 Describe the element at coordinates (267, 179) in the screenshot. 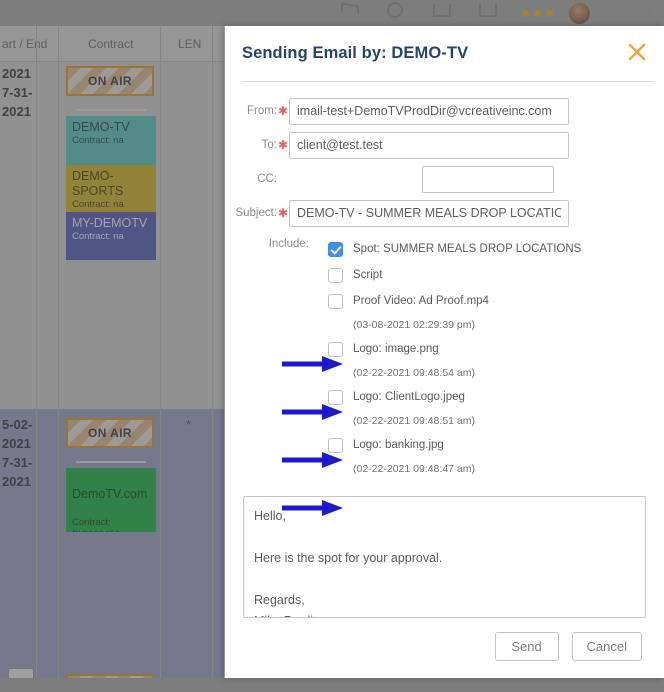

I see `cc-label: CC:` at that location.